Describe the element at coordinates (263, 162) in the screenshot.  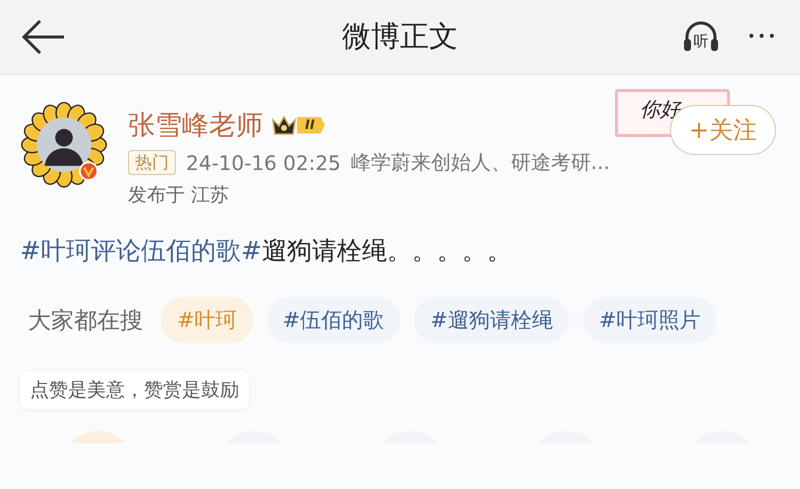
I see `post-time: 24-10-16 02:25` at that location.